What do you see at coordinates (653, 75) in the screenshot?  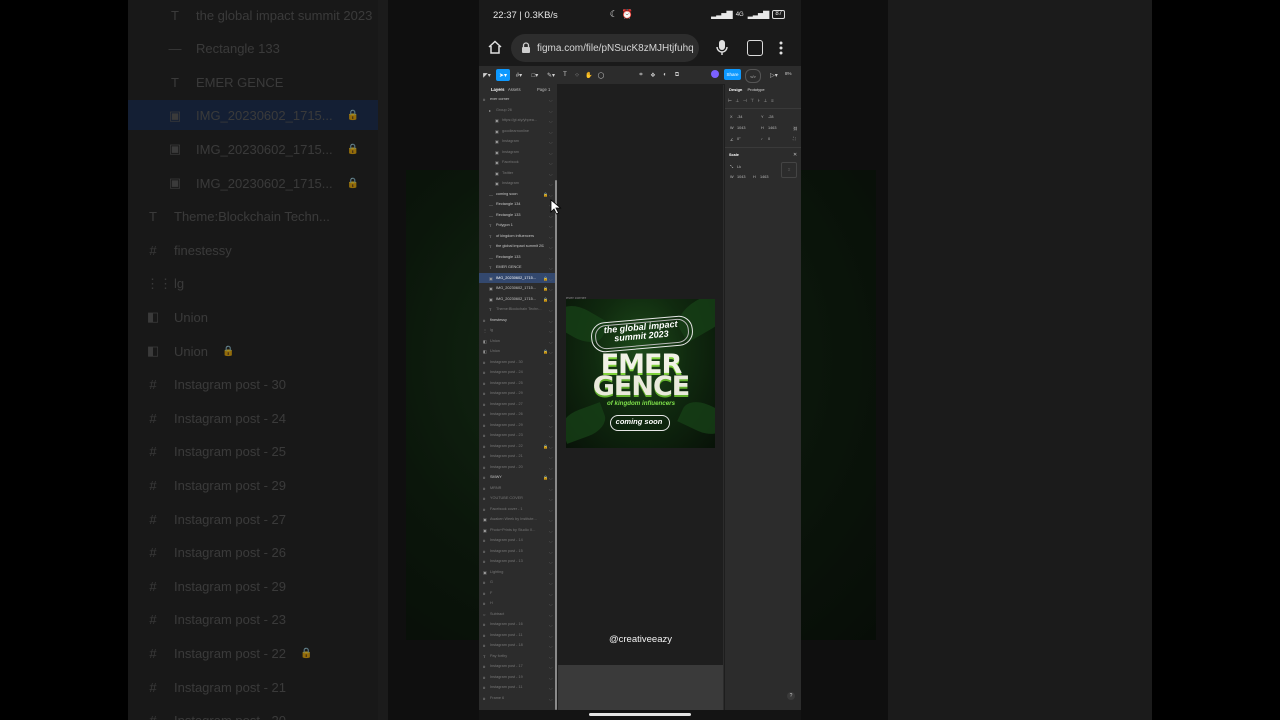 I see `component-icon: ❖` at bounding box center [653, 75].